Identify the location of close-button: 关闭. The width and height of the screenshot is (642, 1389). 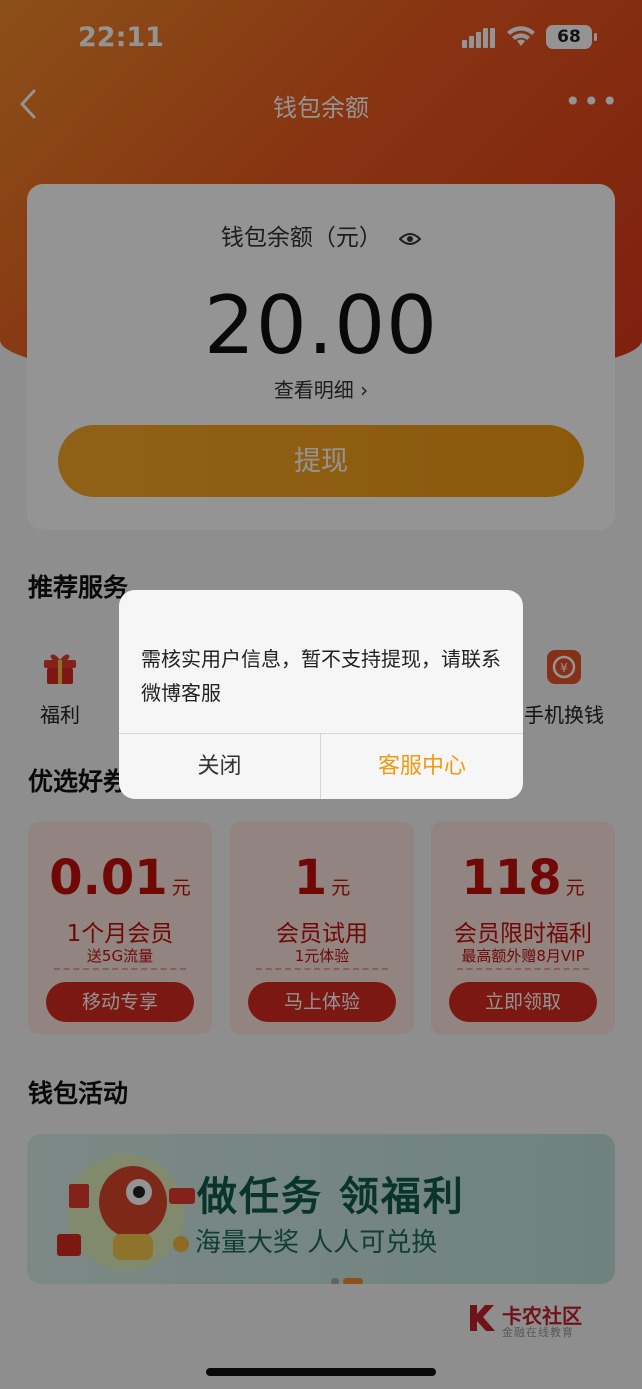
(220, 766).